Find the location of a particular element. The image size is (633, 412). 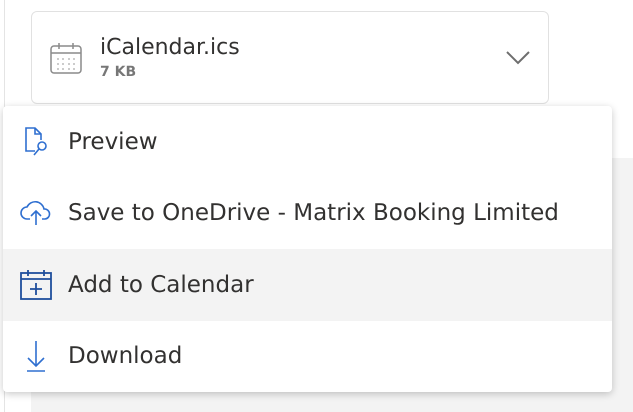

file-size: 7 KB is located at coordinates (119, 72).